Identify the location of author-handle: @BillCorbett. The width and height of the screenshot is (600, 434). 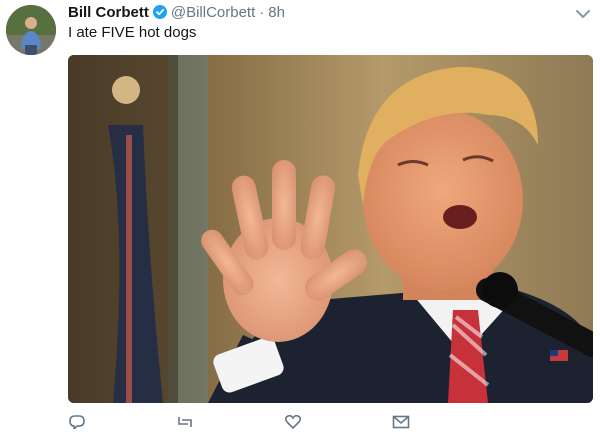
(213, 12).